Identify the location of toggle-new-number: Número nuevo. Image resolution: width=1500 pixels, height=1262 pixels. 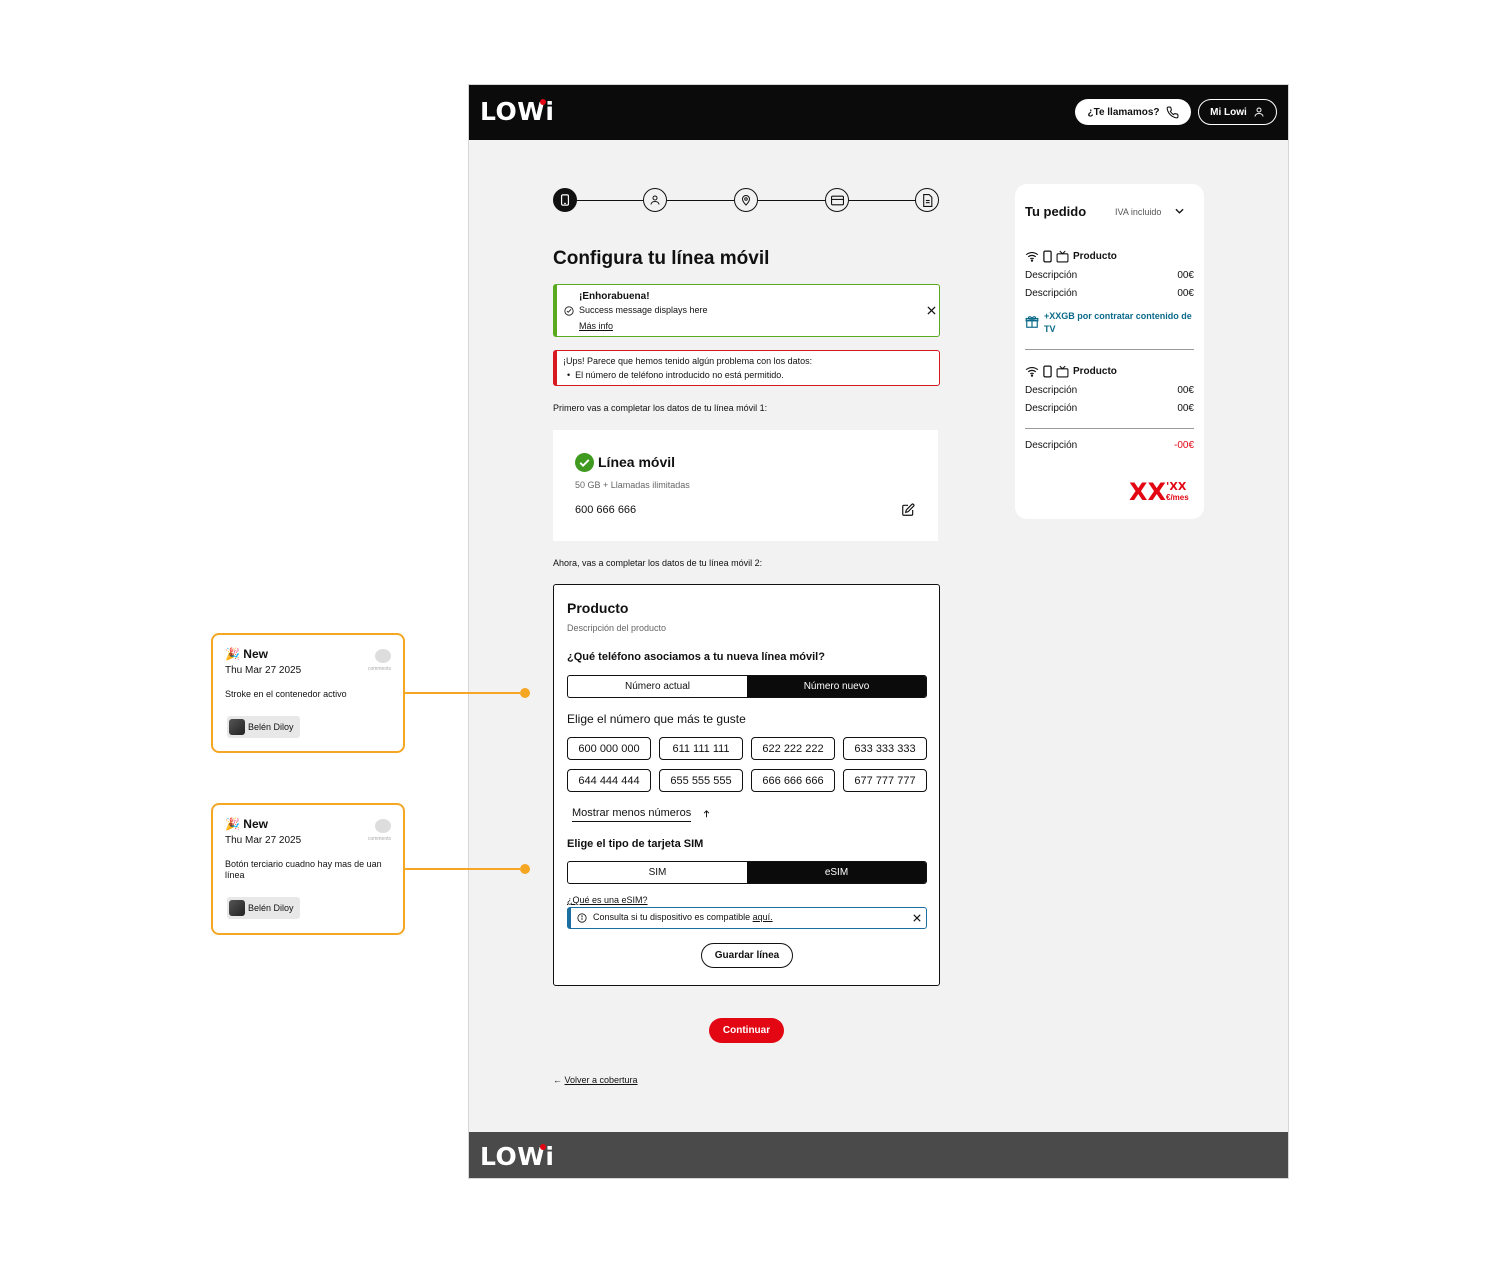
(836, 686).